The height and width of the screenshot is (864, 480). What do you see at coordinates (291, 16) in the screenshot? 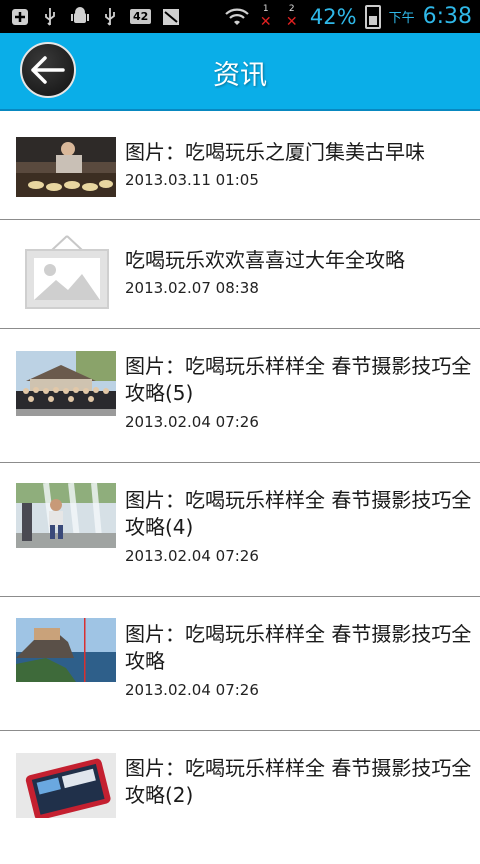
I see `sim2-no-signal-icon: 2 ✕` at bounding box center [291, 16].